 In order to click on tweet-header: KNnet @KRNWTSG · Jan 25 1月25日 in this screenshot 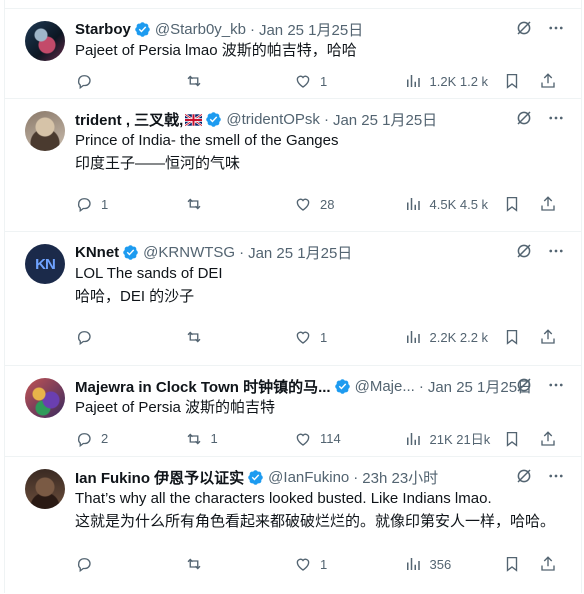, I will do `click(320, 252)`.